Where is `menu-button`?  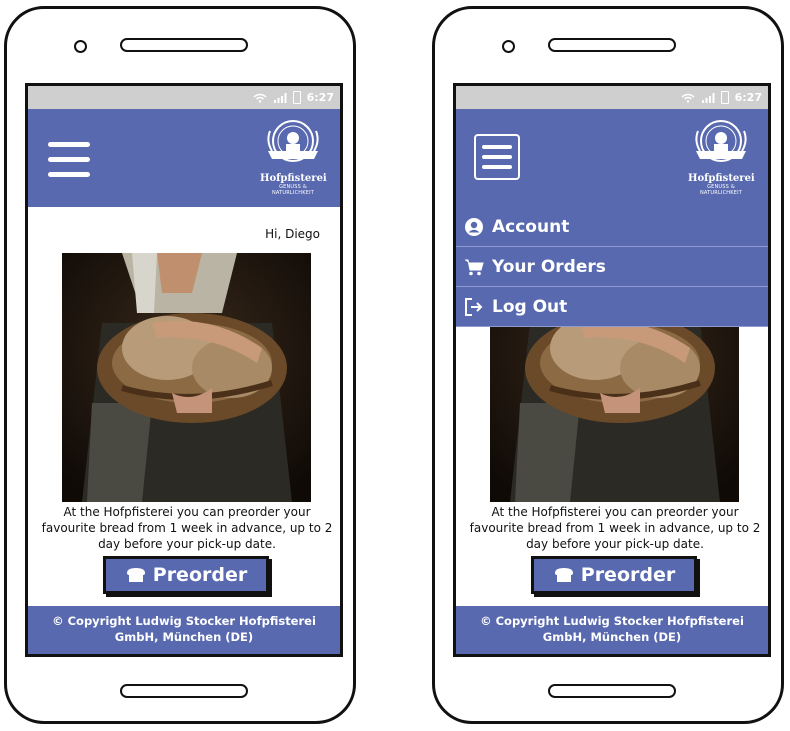 menu-button is located at coordinates (70, 160).